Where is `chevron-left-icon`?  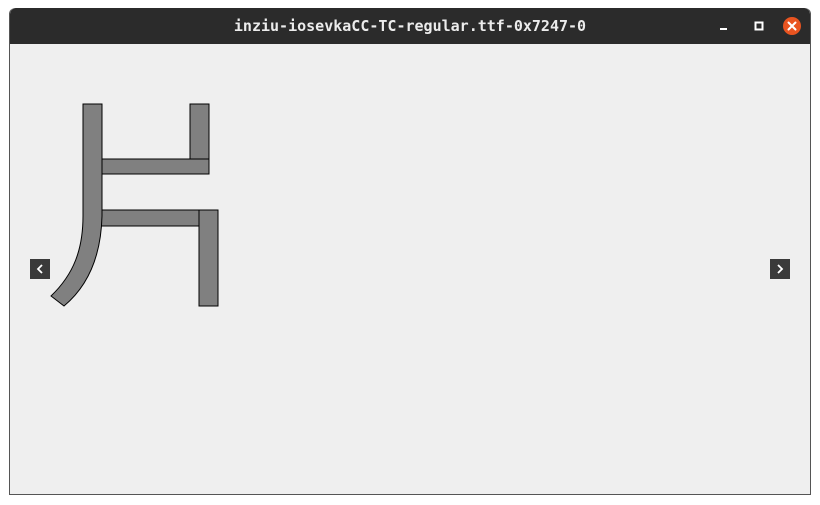 chevron-left-icon is located at coordinates (39, 269).